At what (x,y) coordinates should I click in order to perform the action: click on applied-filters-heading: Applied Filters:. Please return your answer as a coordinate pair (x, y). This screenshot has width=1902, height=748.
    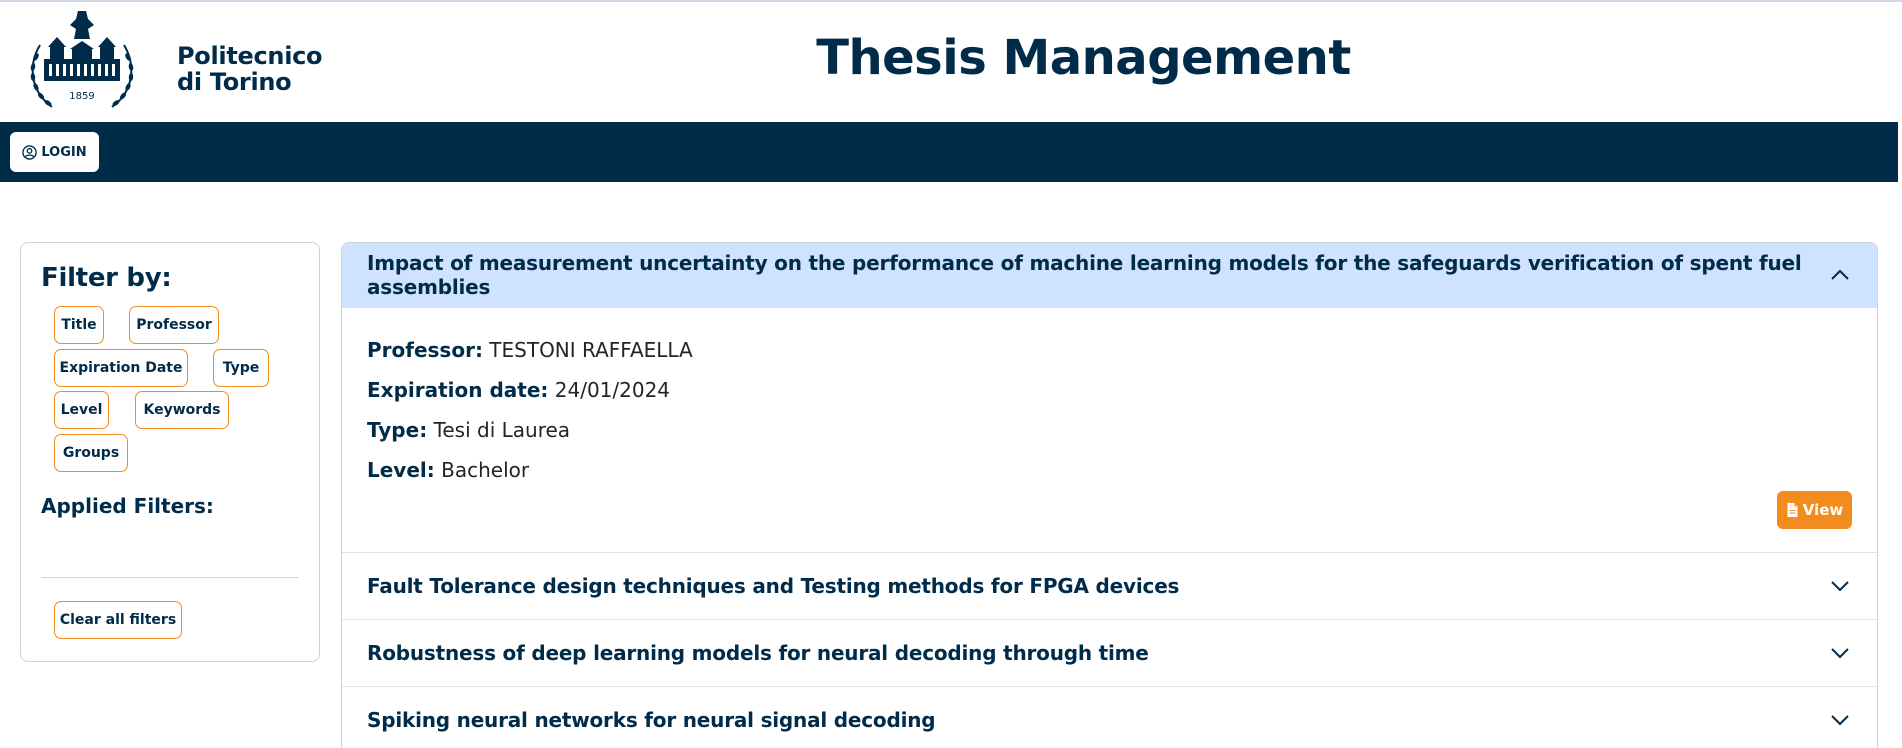
    Looking at the image, I should click on (127, 506).